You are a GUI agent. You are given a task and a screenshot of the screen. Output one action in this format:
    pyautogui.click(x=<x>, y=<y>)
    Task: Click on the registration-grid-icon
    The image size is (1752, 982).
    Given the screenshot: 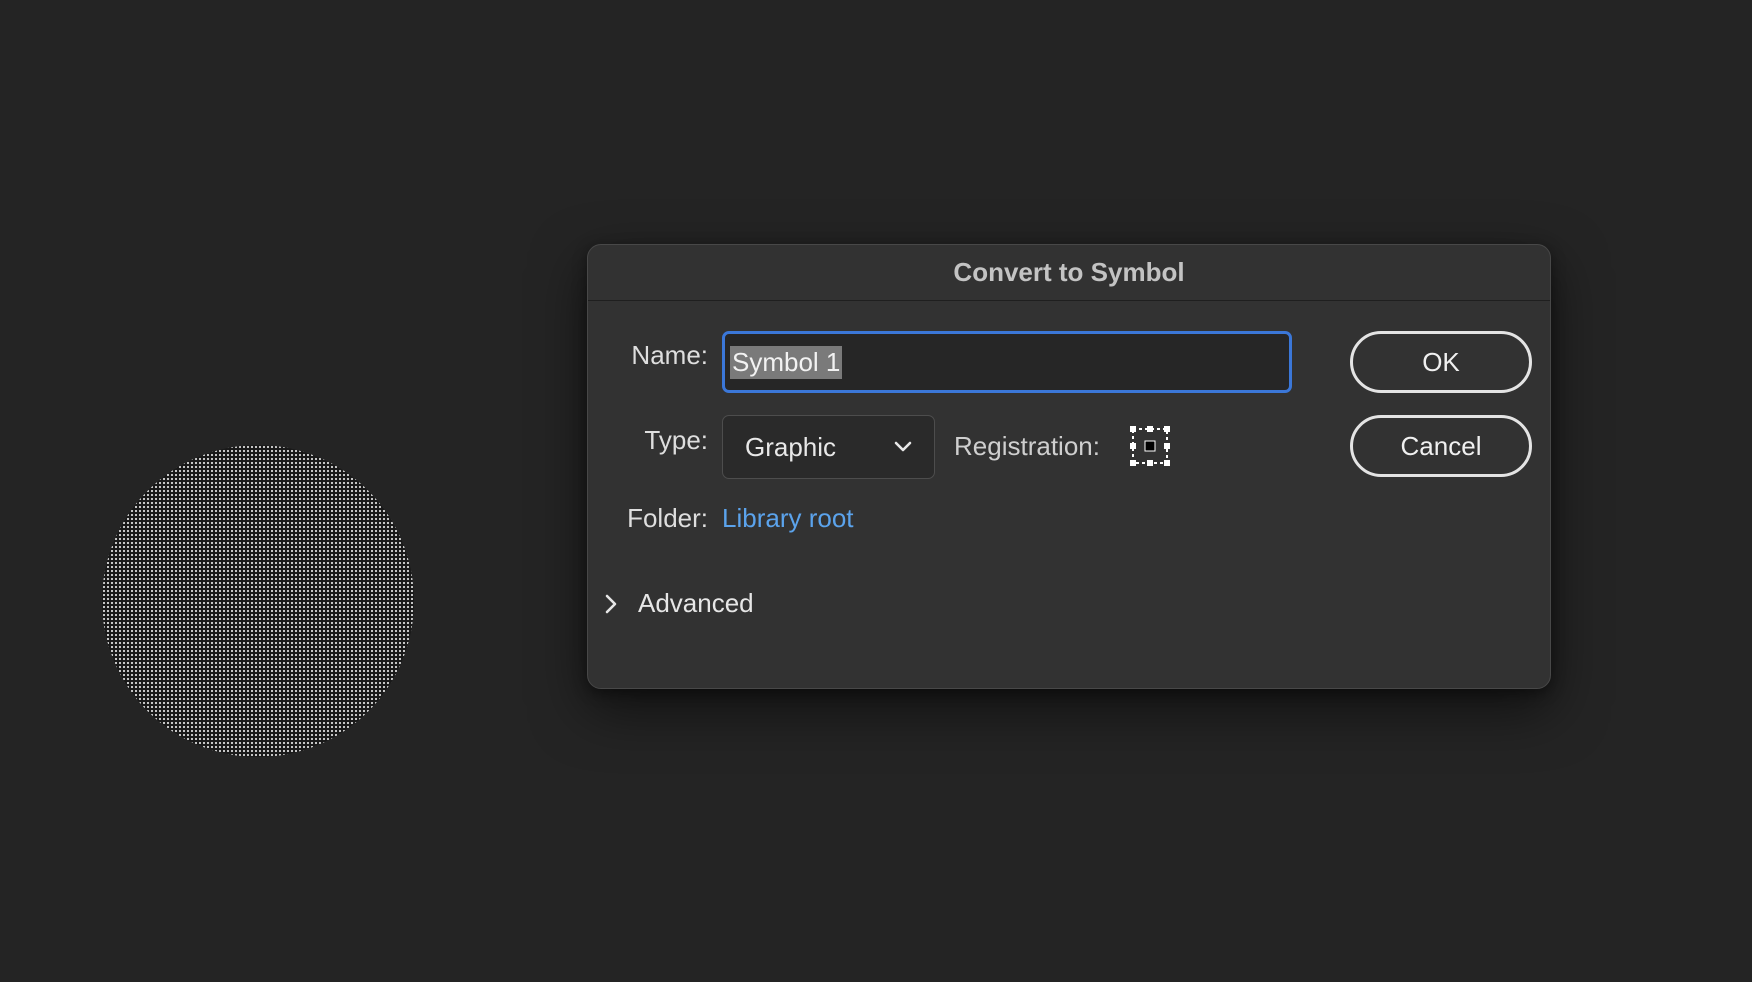 What is the action you would take?
    pyautogui.click(x=1150, y=446)
    